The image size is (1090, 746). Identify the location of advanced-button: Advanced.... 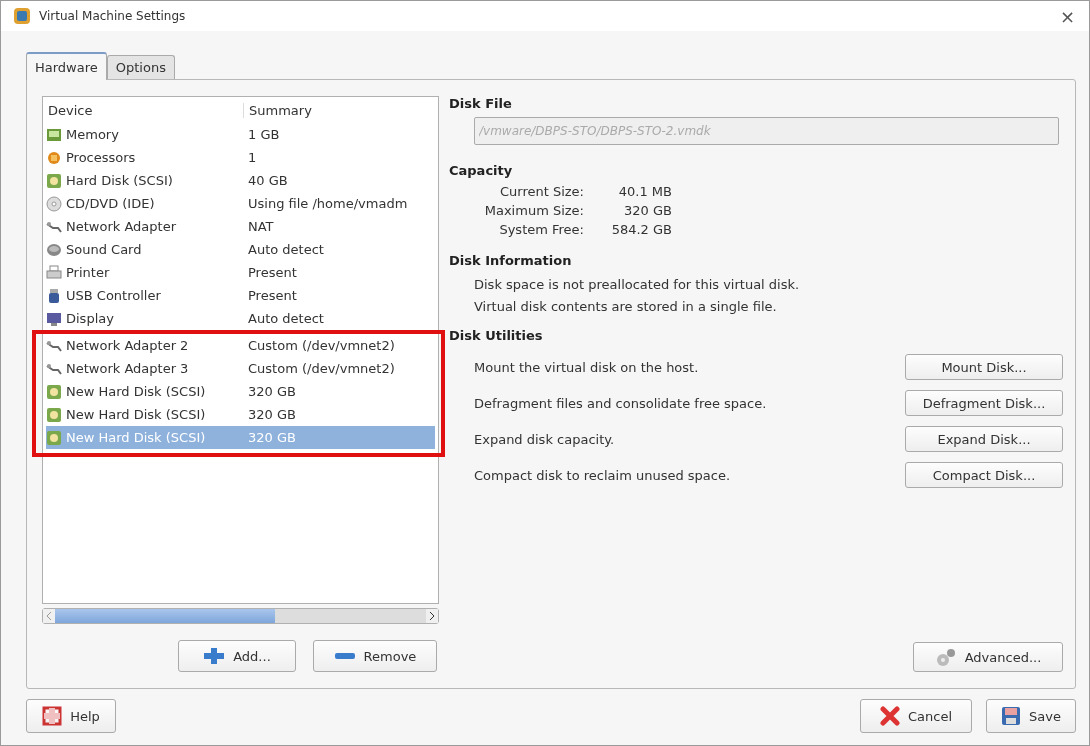
(988, 657).